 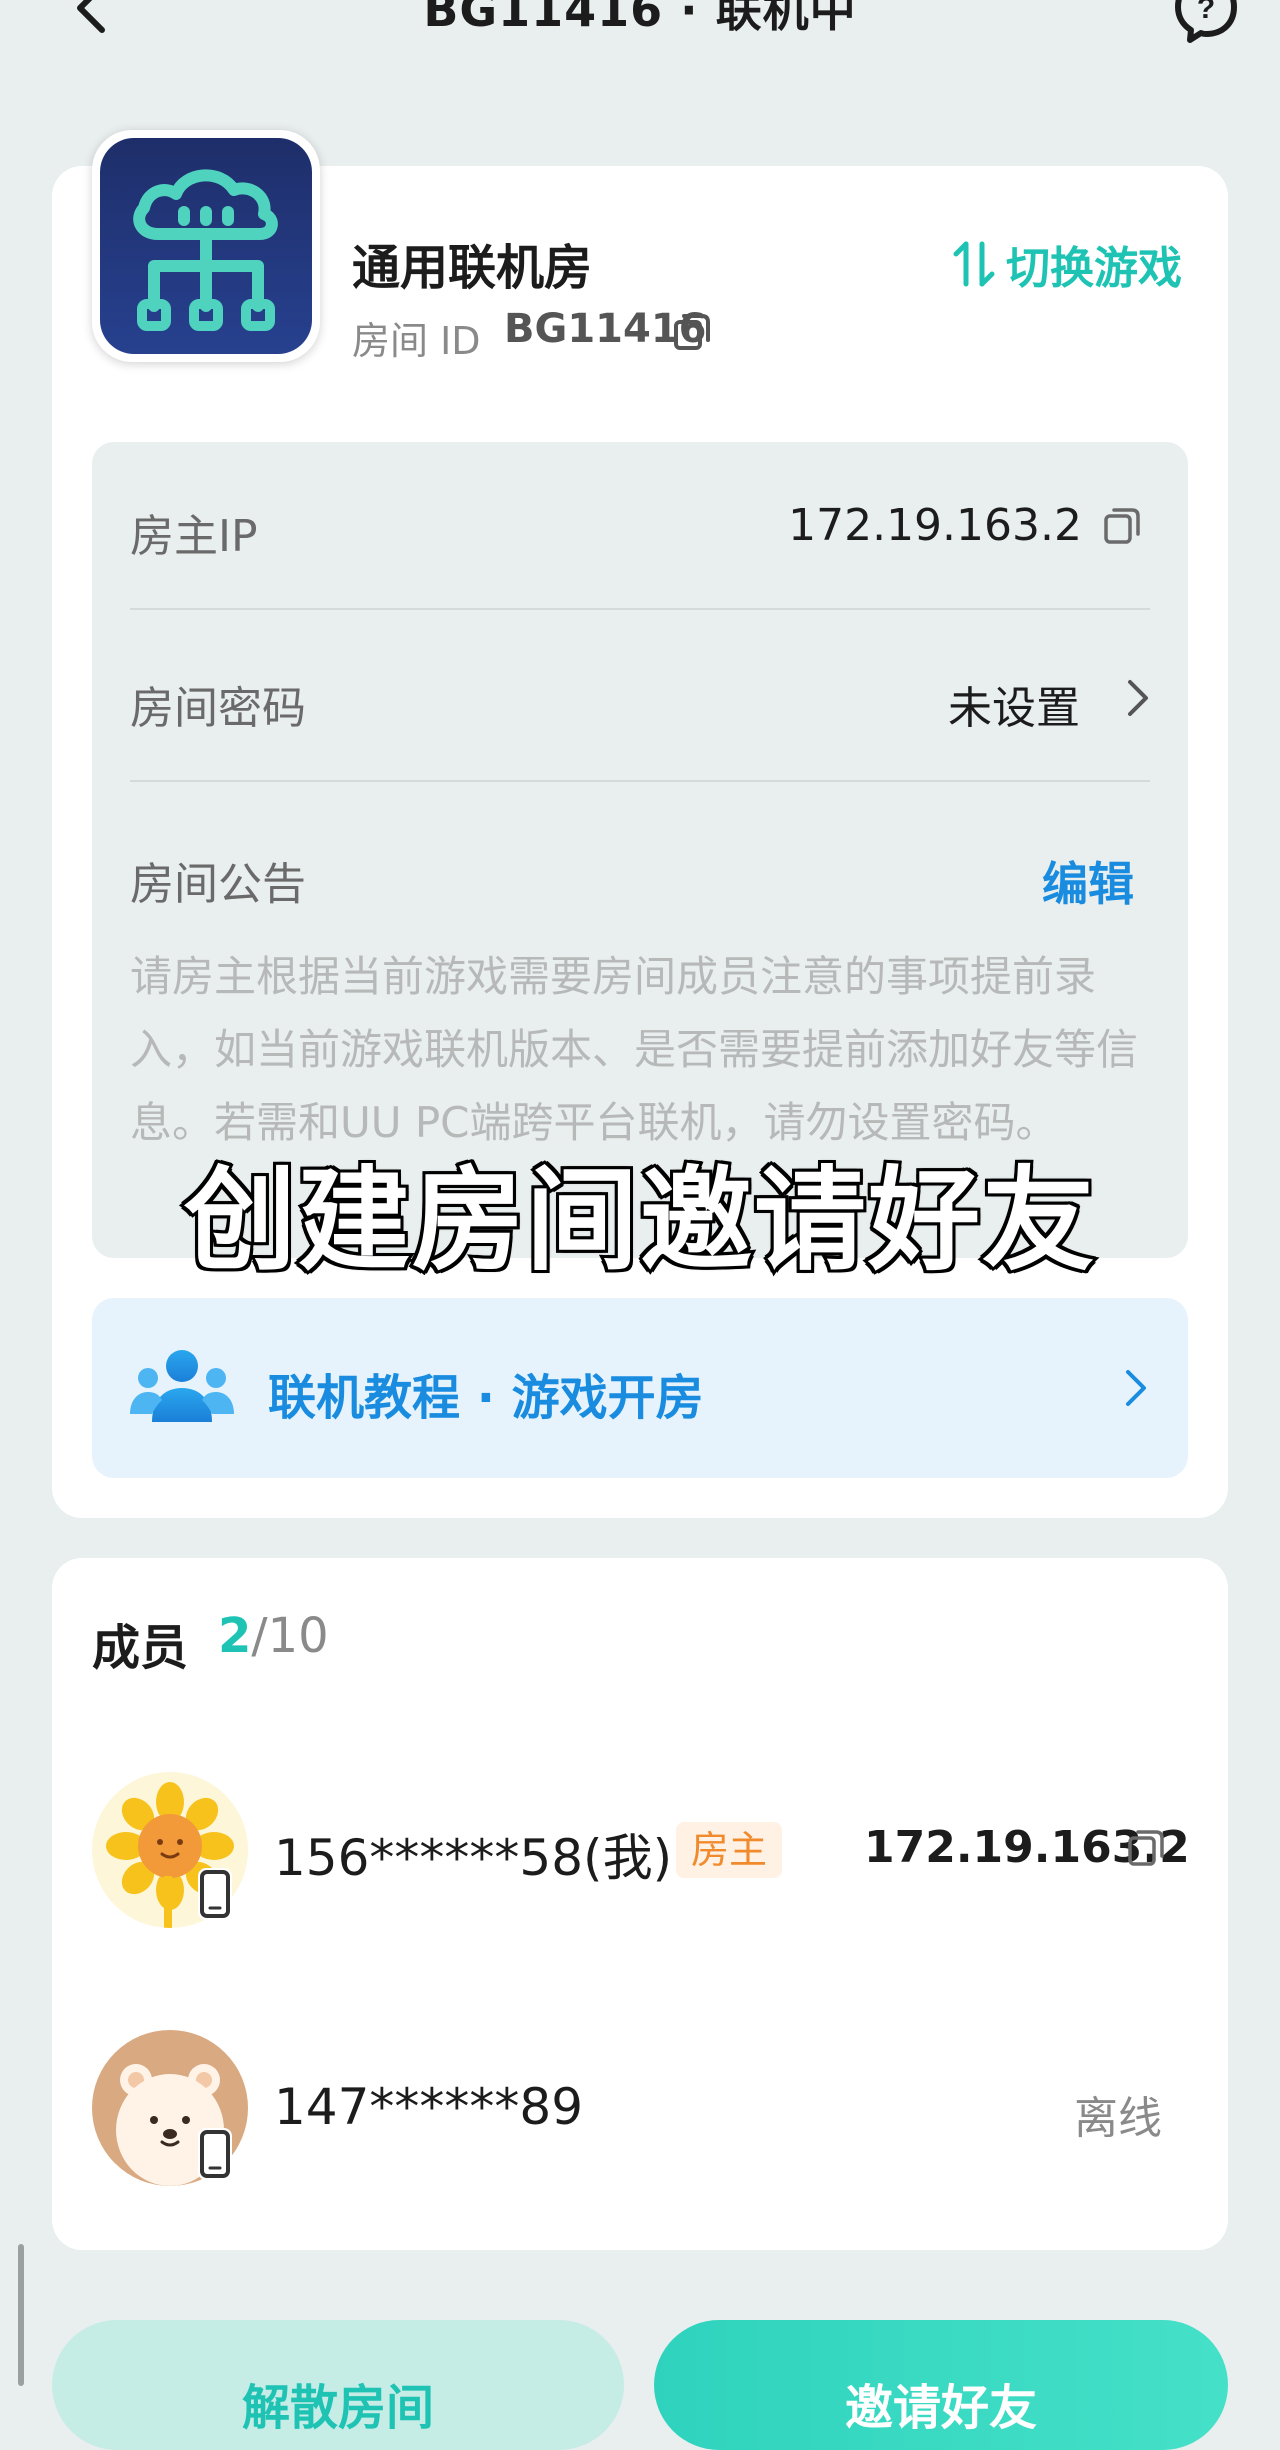 What do you see at coordinates (140, 1648) in the screenshot?
I see `members-title: 成员` at bounding box center [140, 1648].